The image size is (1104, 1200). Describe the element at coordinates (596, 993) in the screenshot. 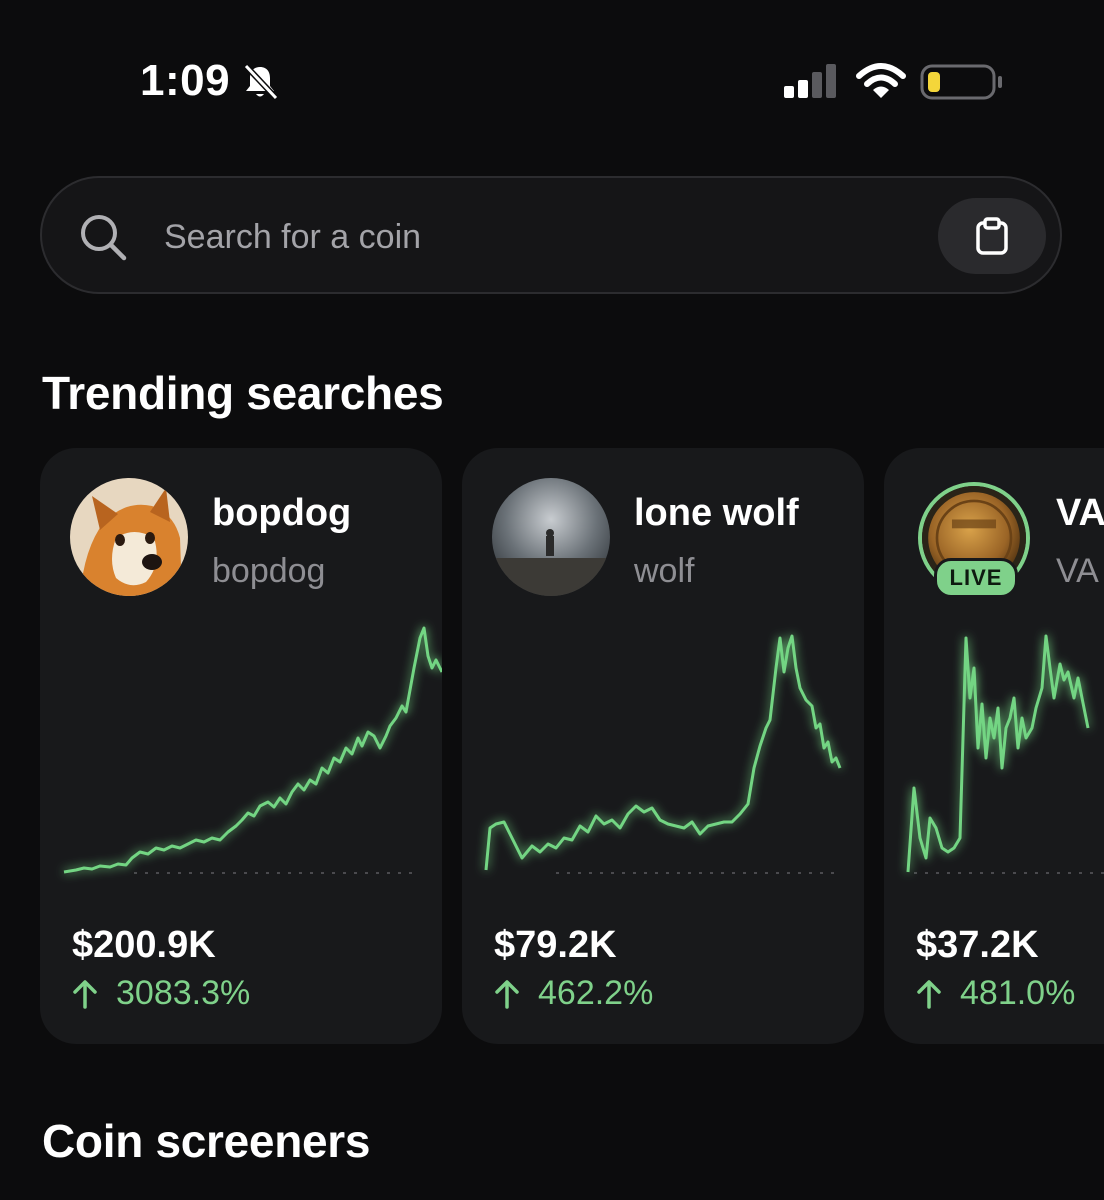

I see `coin-change-value: 462.2%` at that location.